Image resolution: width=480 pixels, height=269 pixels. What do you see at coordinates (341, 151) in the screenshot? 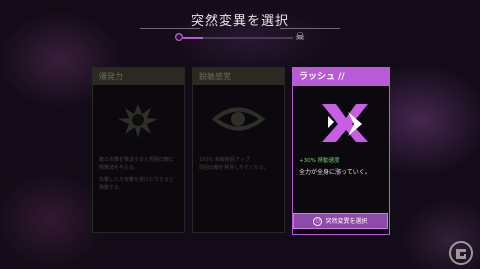
I see `mutation-card-rush: ラッシュ // +30% 移動速度 全力が全身に漲っていく。` at bounding box center [341, 151].